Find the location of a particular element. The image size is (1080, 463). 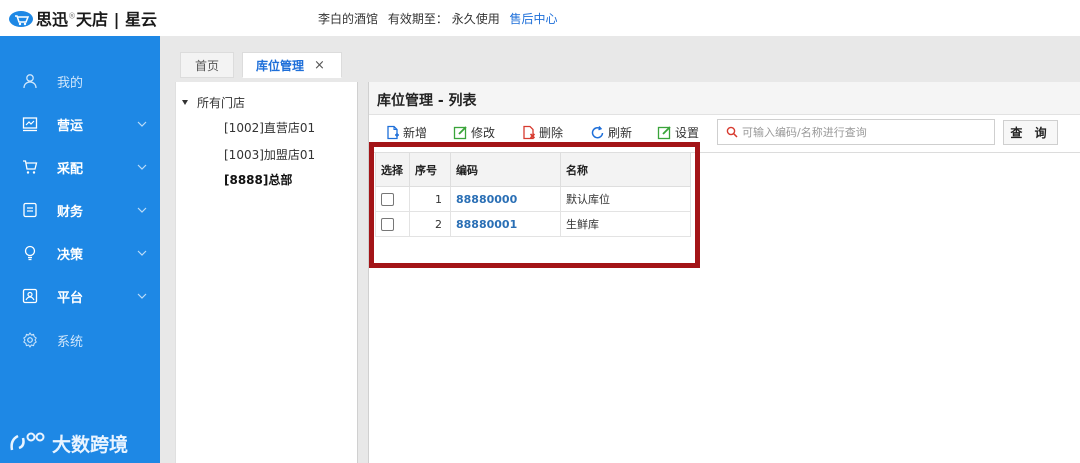

delete-button: 删除 is located at coordinates (542, 132).